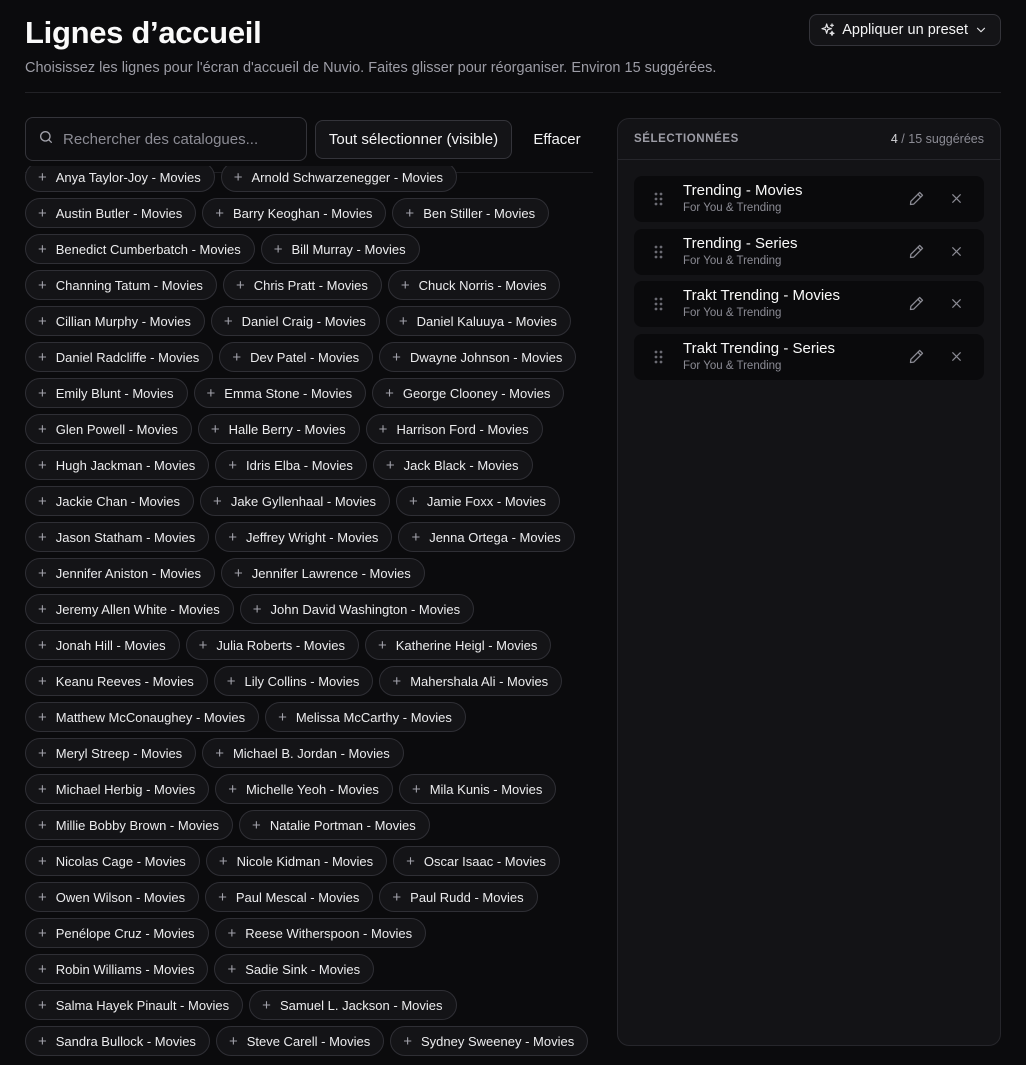 This screenshot has height=1065, width=1026. What do you see at coordinates (474, 285) in the screenshot?
I see `catalog-chip: + Chuck Norris - Movies` at bounding box center [474, 285].